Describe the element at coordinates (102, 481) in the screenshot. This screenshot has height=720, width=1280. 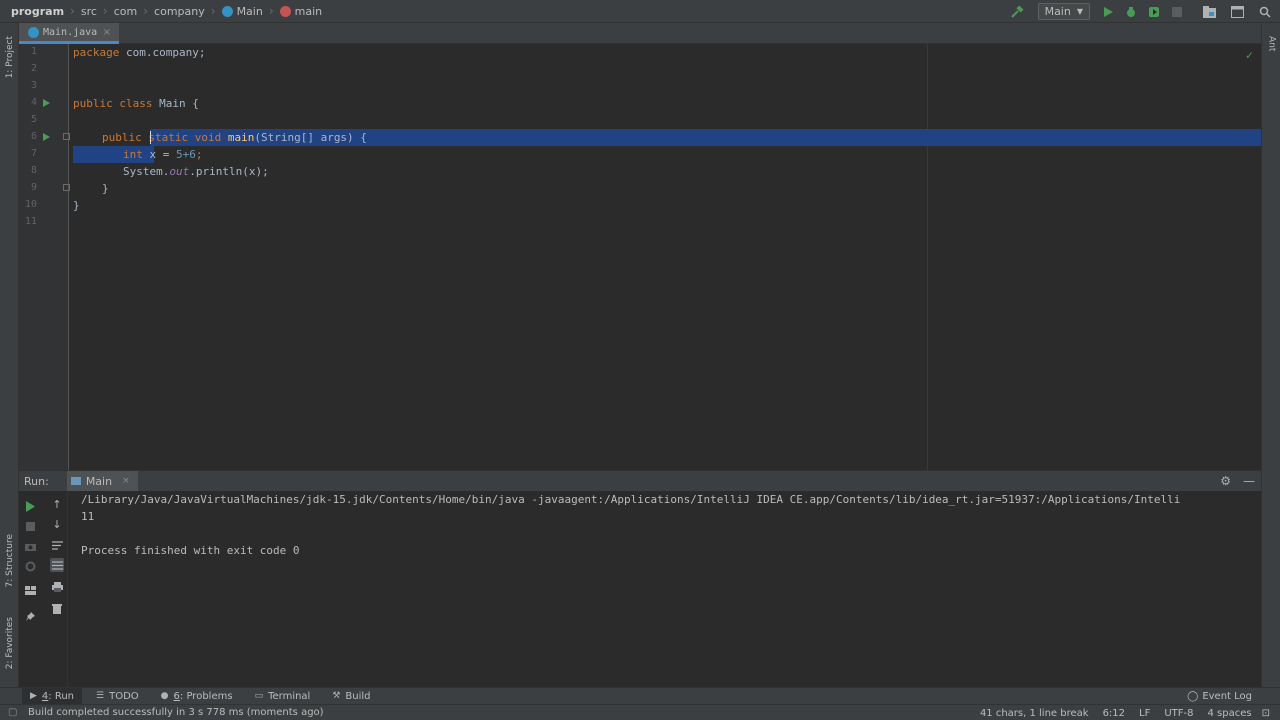
I see `run-tab-main: Main ×` at that location.